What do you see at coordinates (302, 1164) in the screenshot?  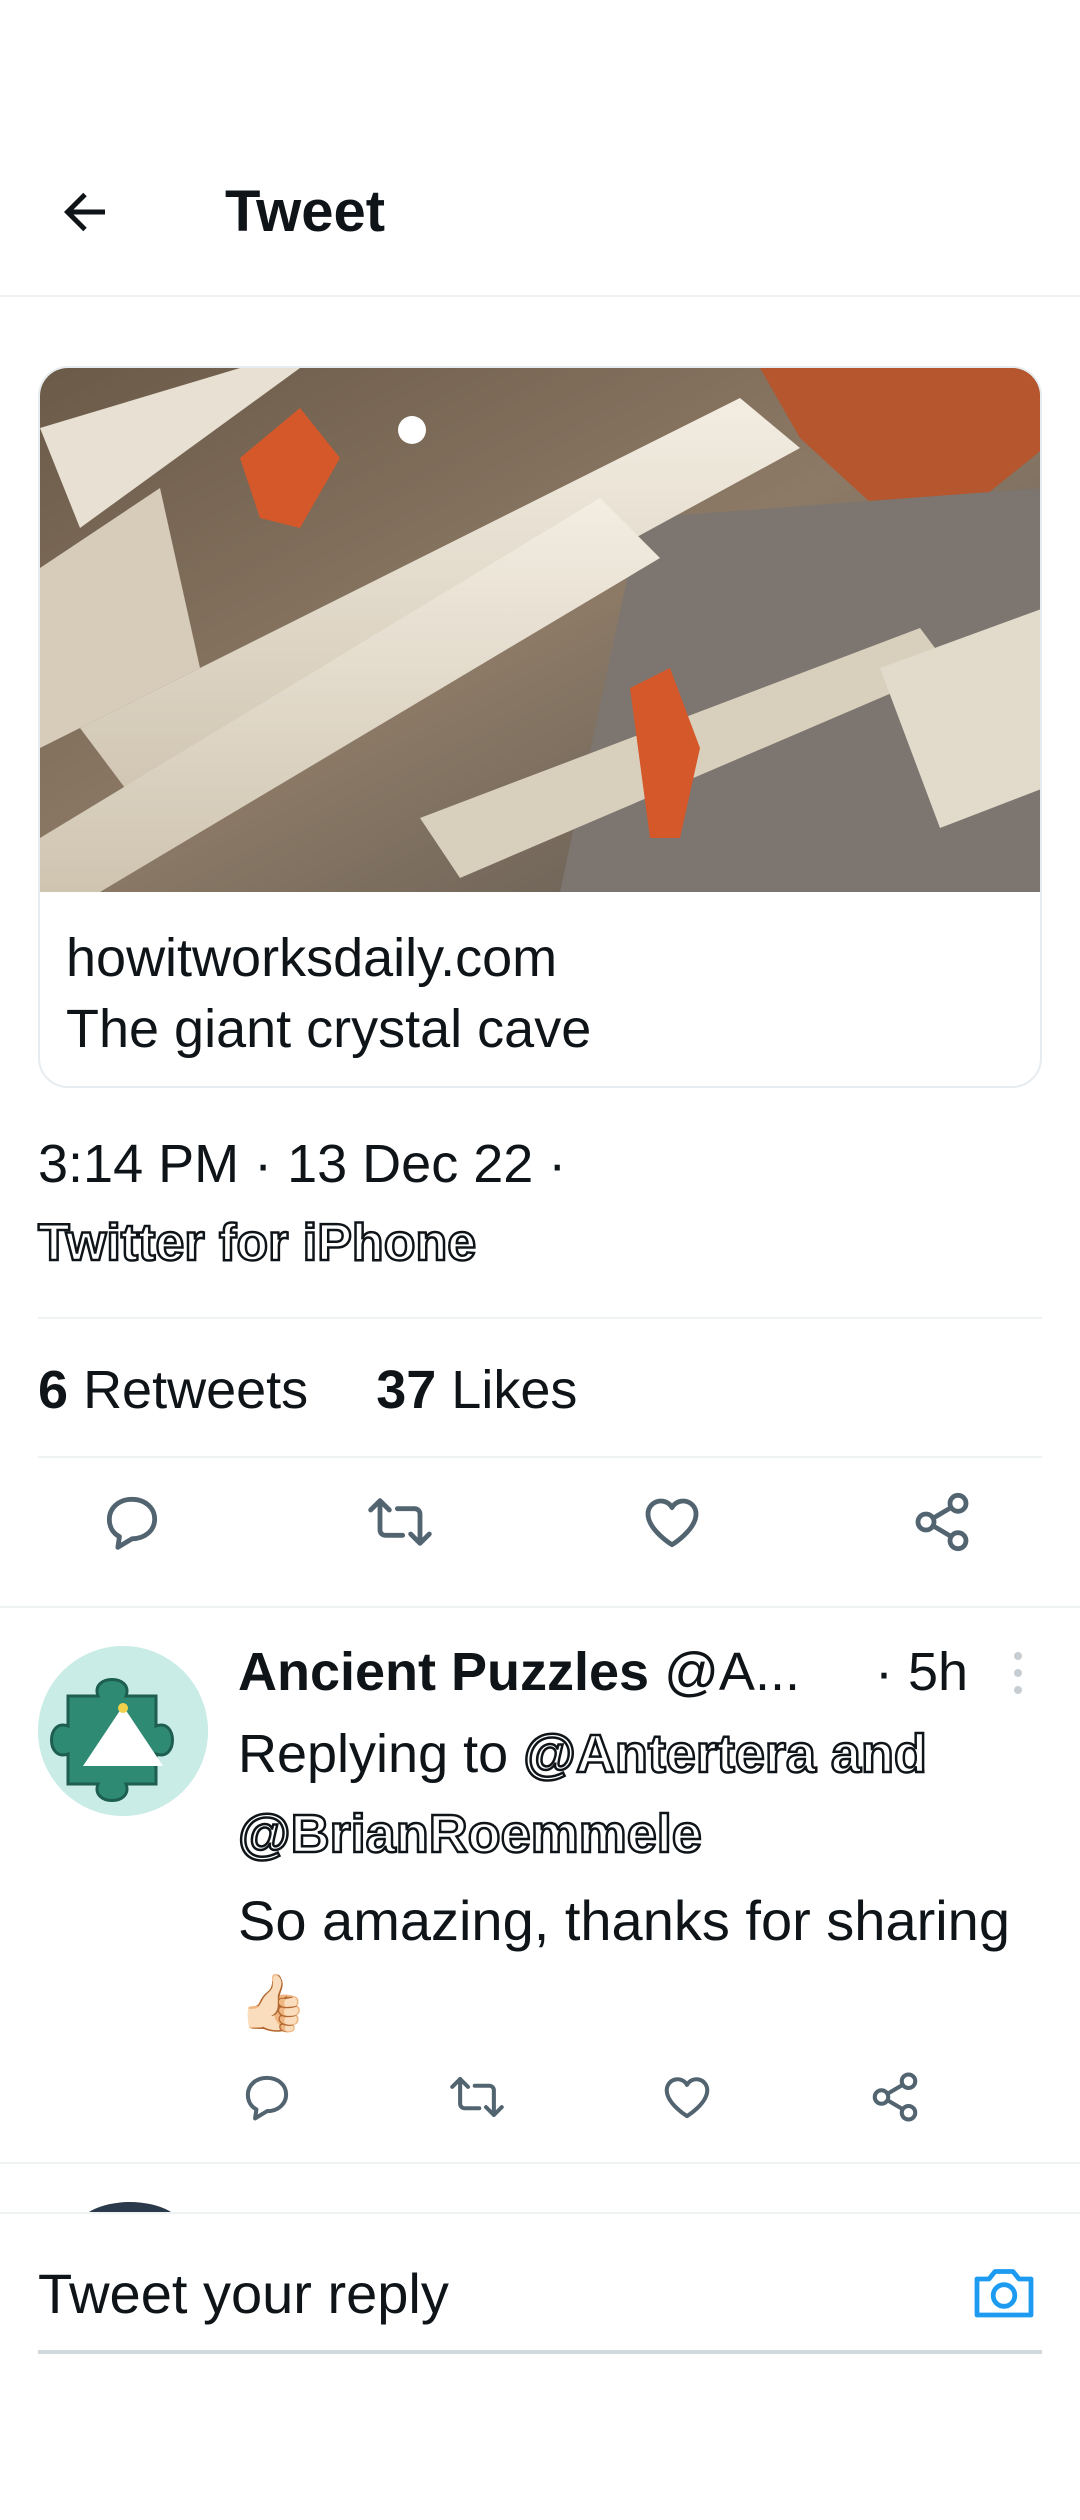 I see `tweet-timestamp: 3:14 PM · 13 Dec 22 ·` at bounding box center [302, 1164].